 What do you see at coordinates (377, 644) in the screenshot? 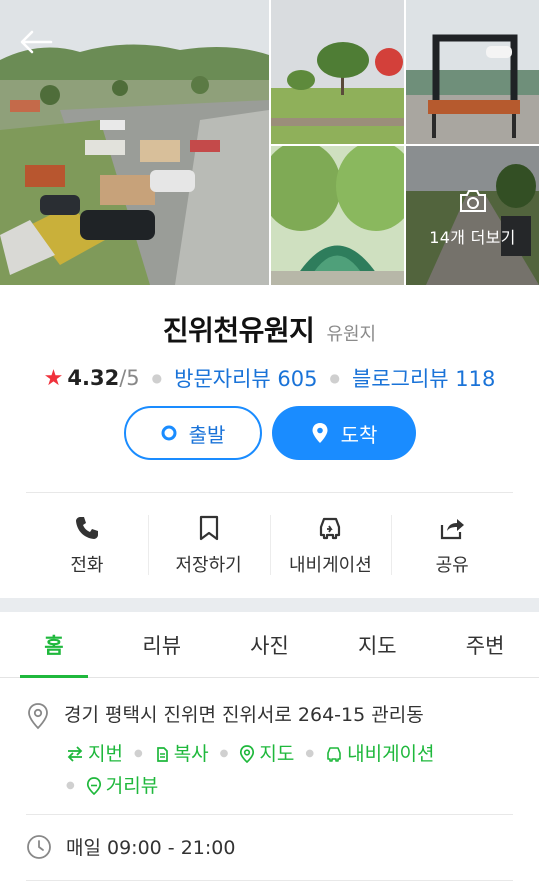
I see `tab-map: 지도` at bounding box center [377, 644].